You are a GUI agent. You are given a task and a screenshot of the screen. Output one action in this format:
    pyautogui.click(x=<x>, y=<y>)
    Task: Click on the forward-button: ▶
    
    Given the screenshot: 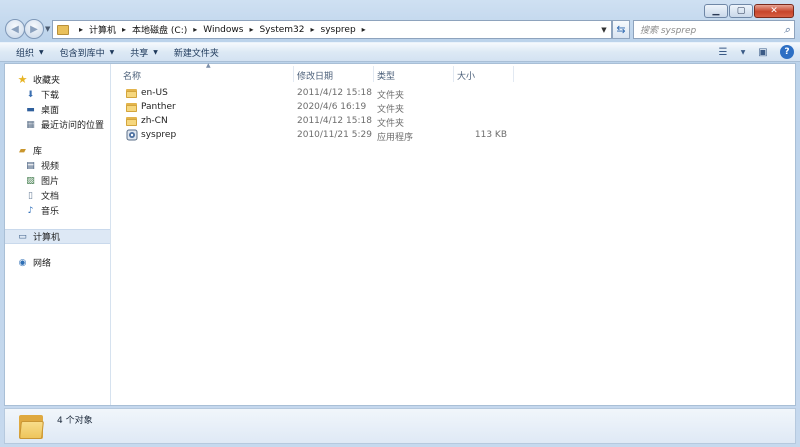 What is the action you would take?
    pyautogui.click(x=34, y=29)
    